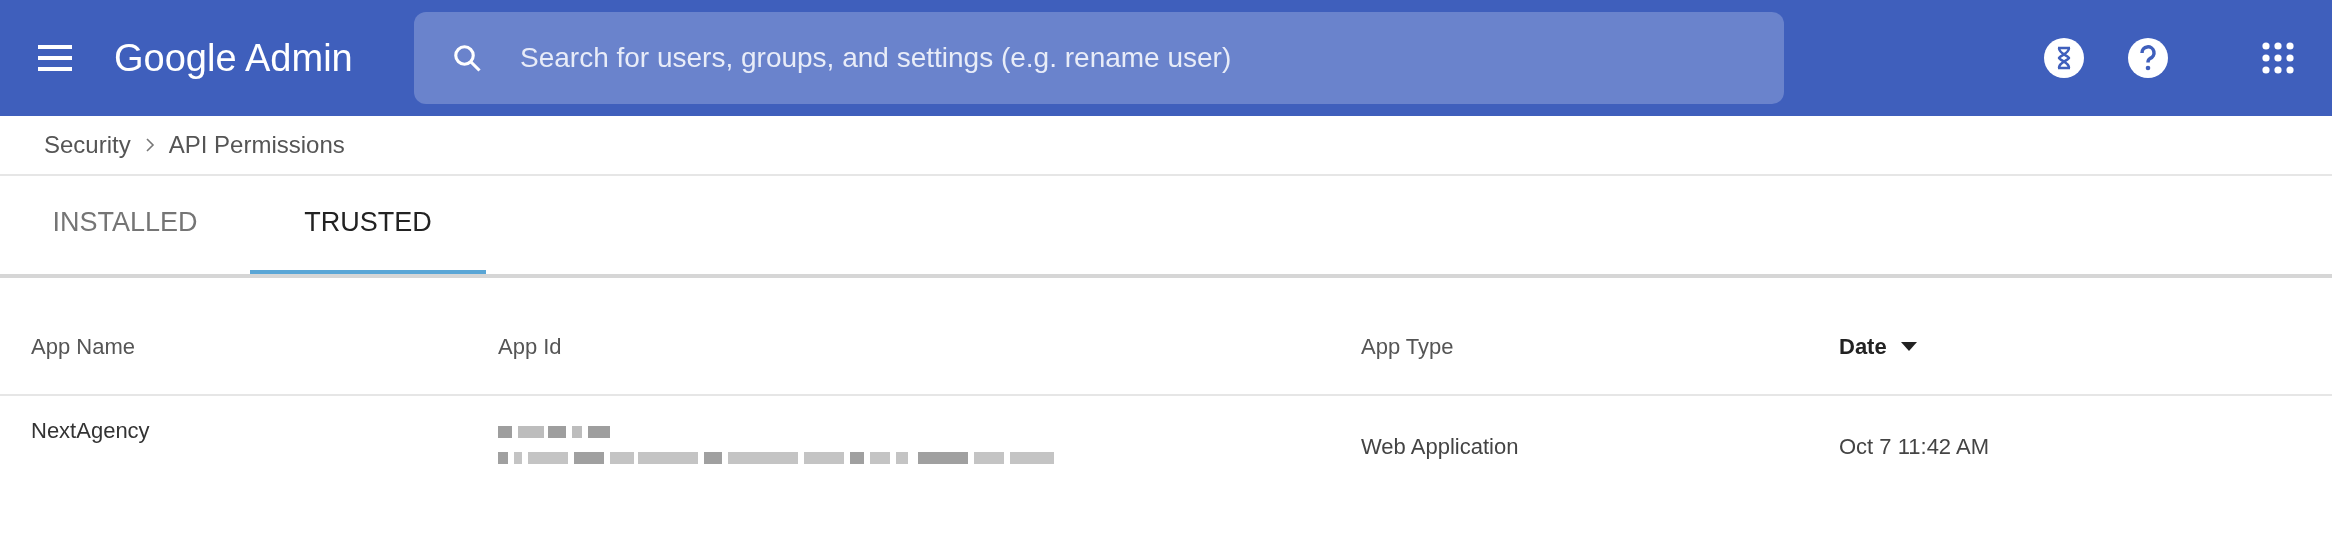  I want to click on column-header: App Id, so click(530, 346).